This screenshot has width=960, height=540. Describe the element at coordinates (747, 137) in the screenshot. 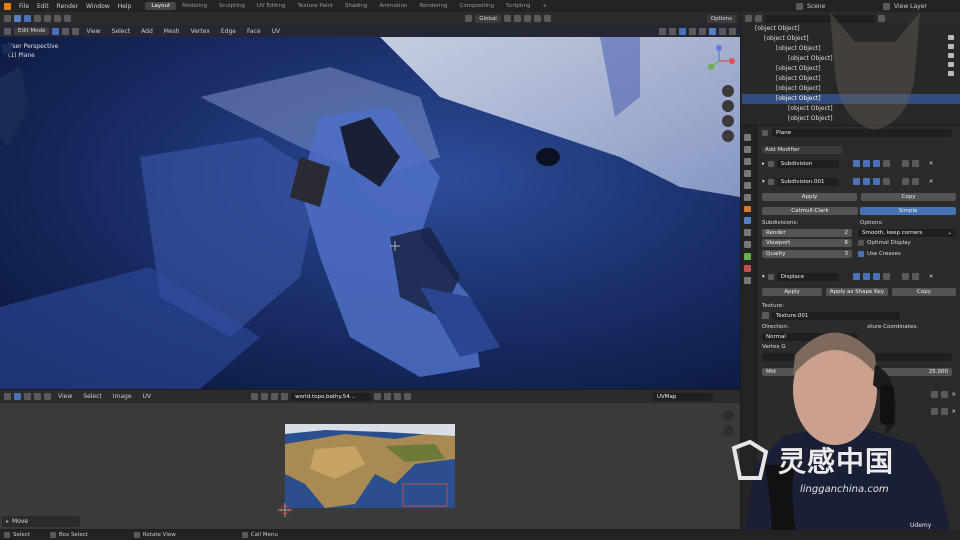

I see `tool-tab-icon` at that location.